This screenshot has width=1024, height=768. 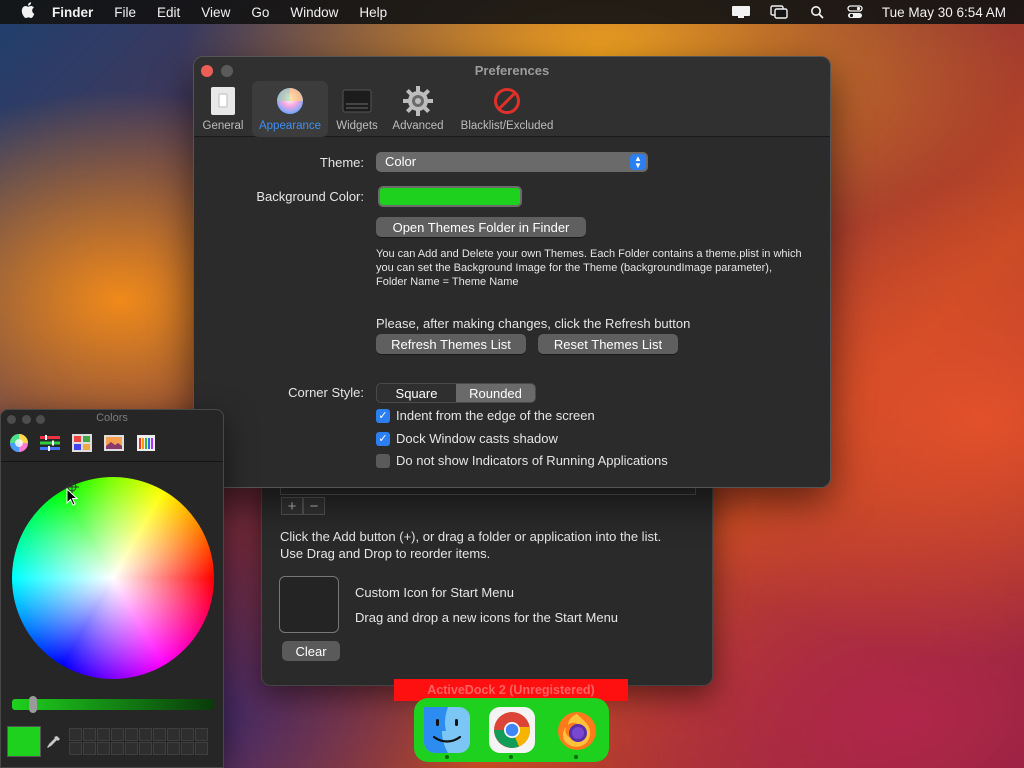 What do you see at coordinates (114, 443) in the screenshot?
I see `image-palettes-mode-icon` at bounding box center [114, 443].